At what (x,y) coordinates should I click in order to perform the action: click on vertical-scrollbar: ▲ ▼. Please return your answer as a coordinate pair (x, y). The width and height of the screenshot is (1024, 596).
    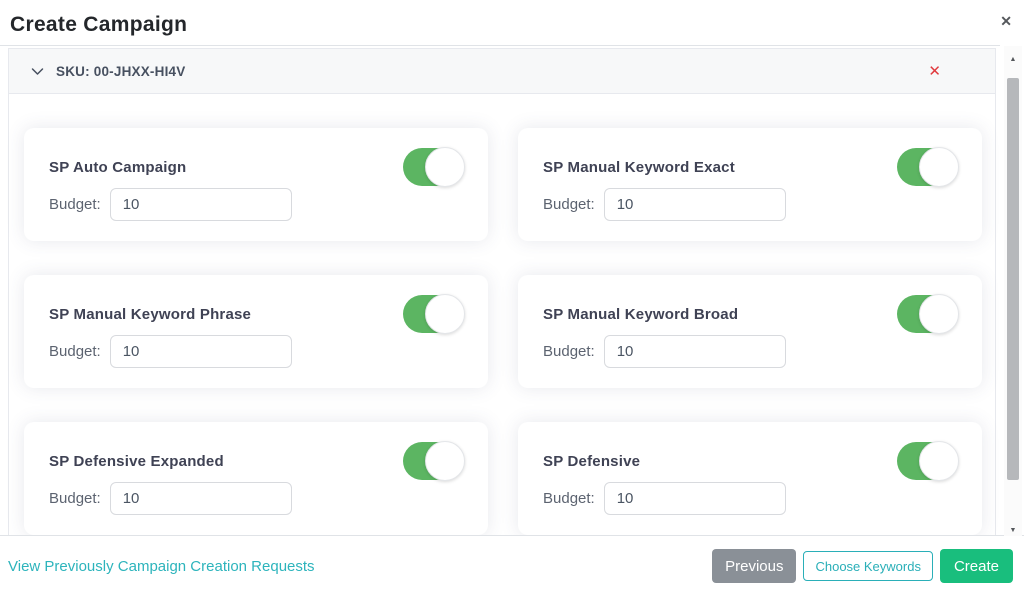
    Looking at the image, I should click on (1013, 295).